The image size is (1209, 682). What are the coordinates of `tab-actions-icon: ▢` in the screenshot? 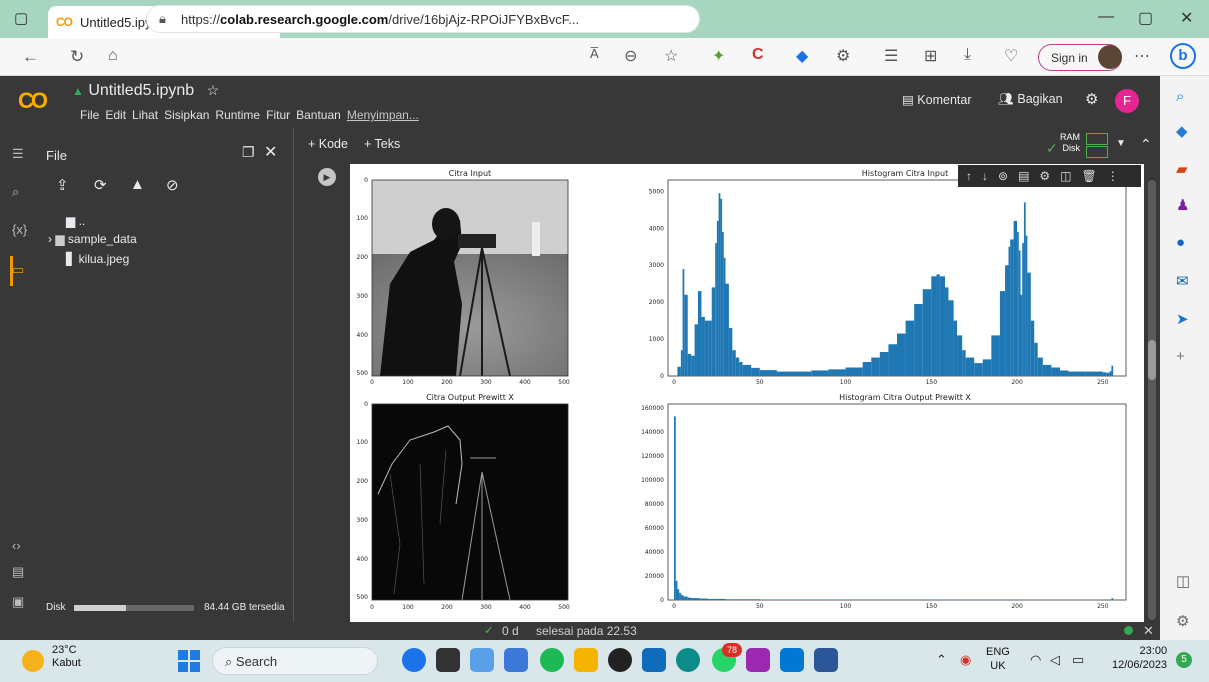 It's located at (21, 18).